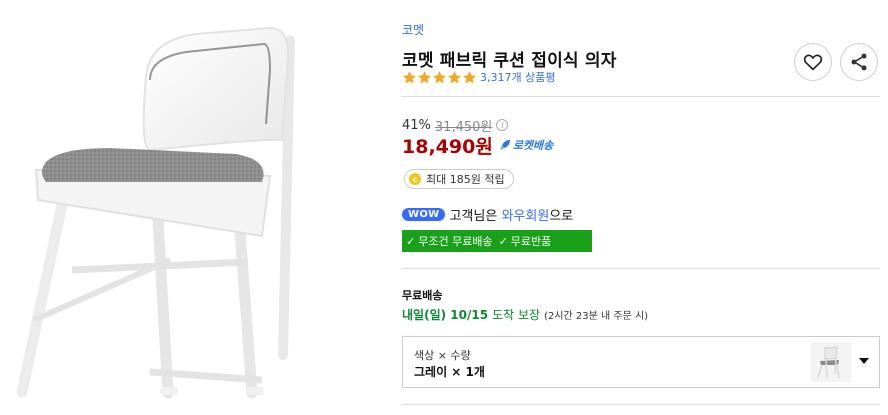 The height and width of the screenshot is (415, 888). I want to click on favorite-button, so click(813, 62).